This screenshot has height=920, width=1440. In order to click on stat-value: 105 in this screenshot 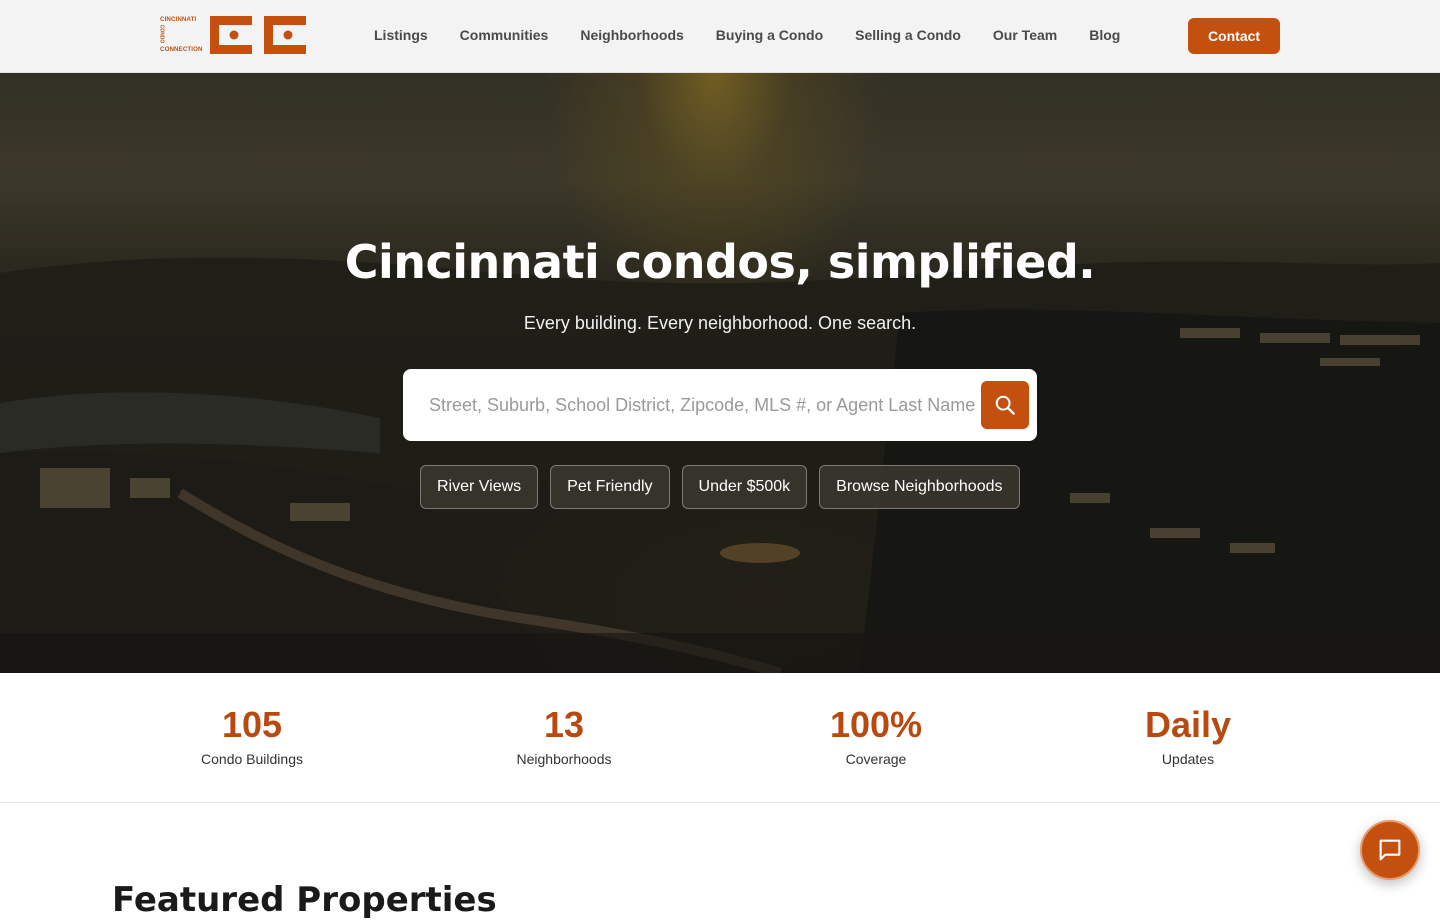, I will do `click(252, 724)`.